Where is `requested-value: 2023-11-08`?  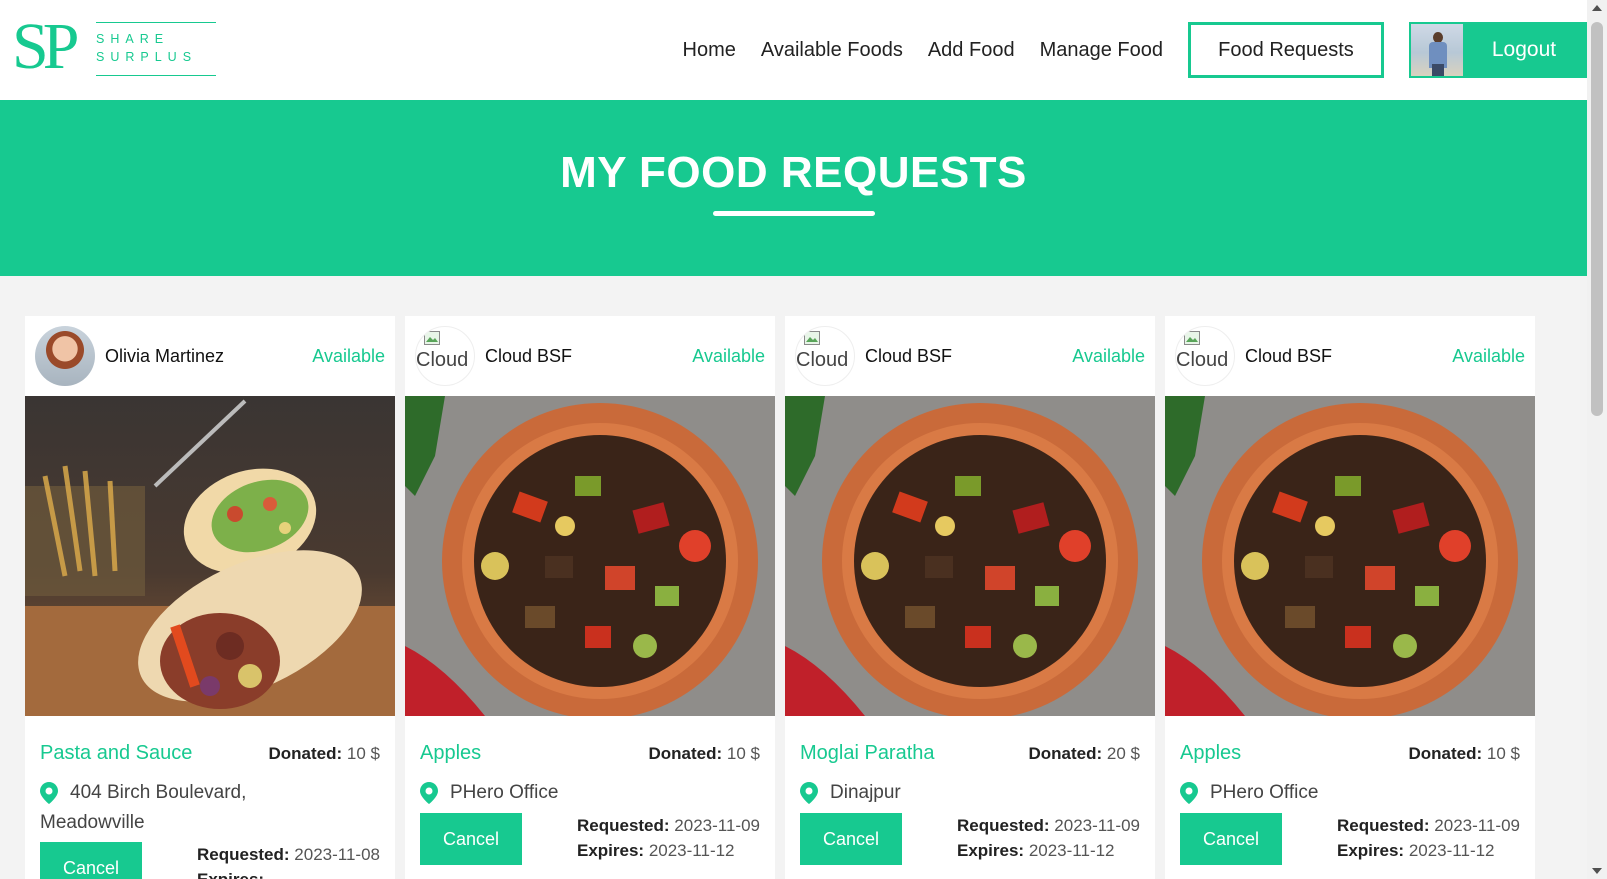
requested-value: 2023-11-08 is located at coordinates (337, 854).